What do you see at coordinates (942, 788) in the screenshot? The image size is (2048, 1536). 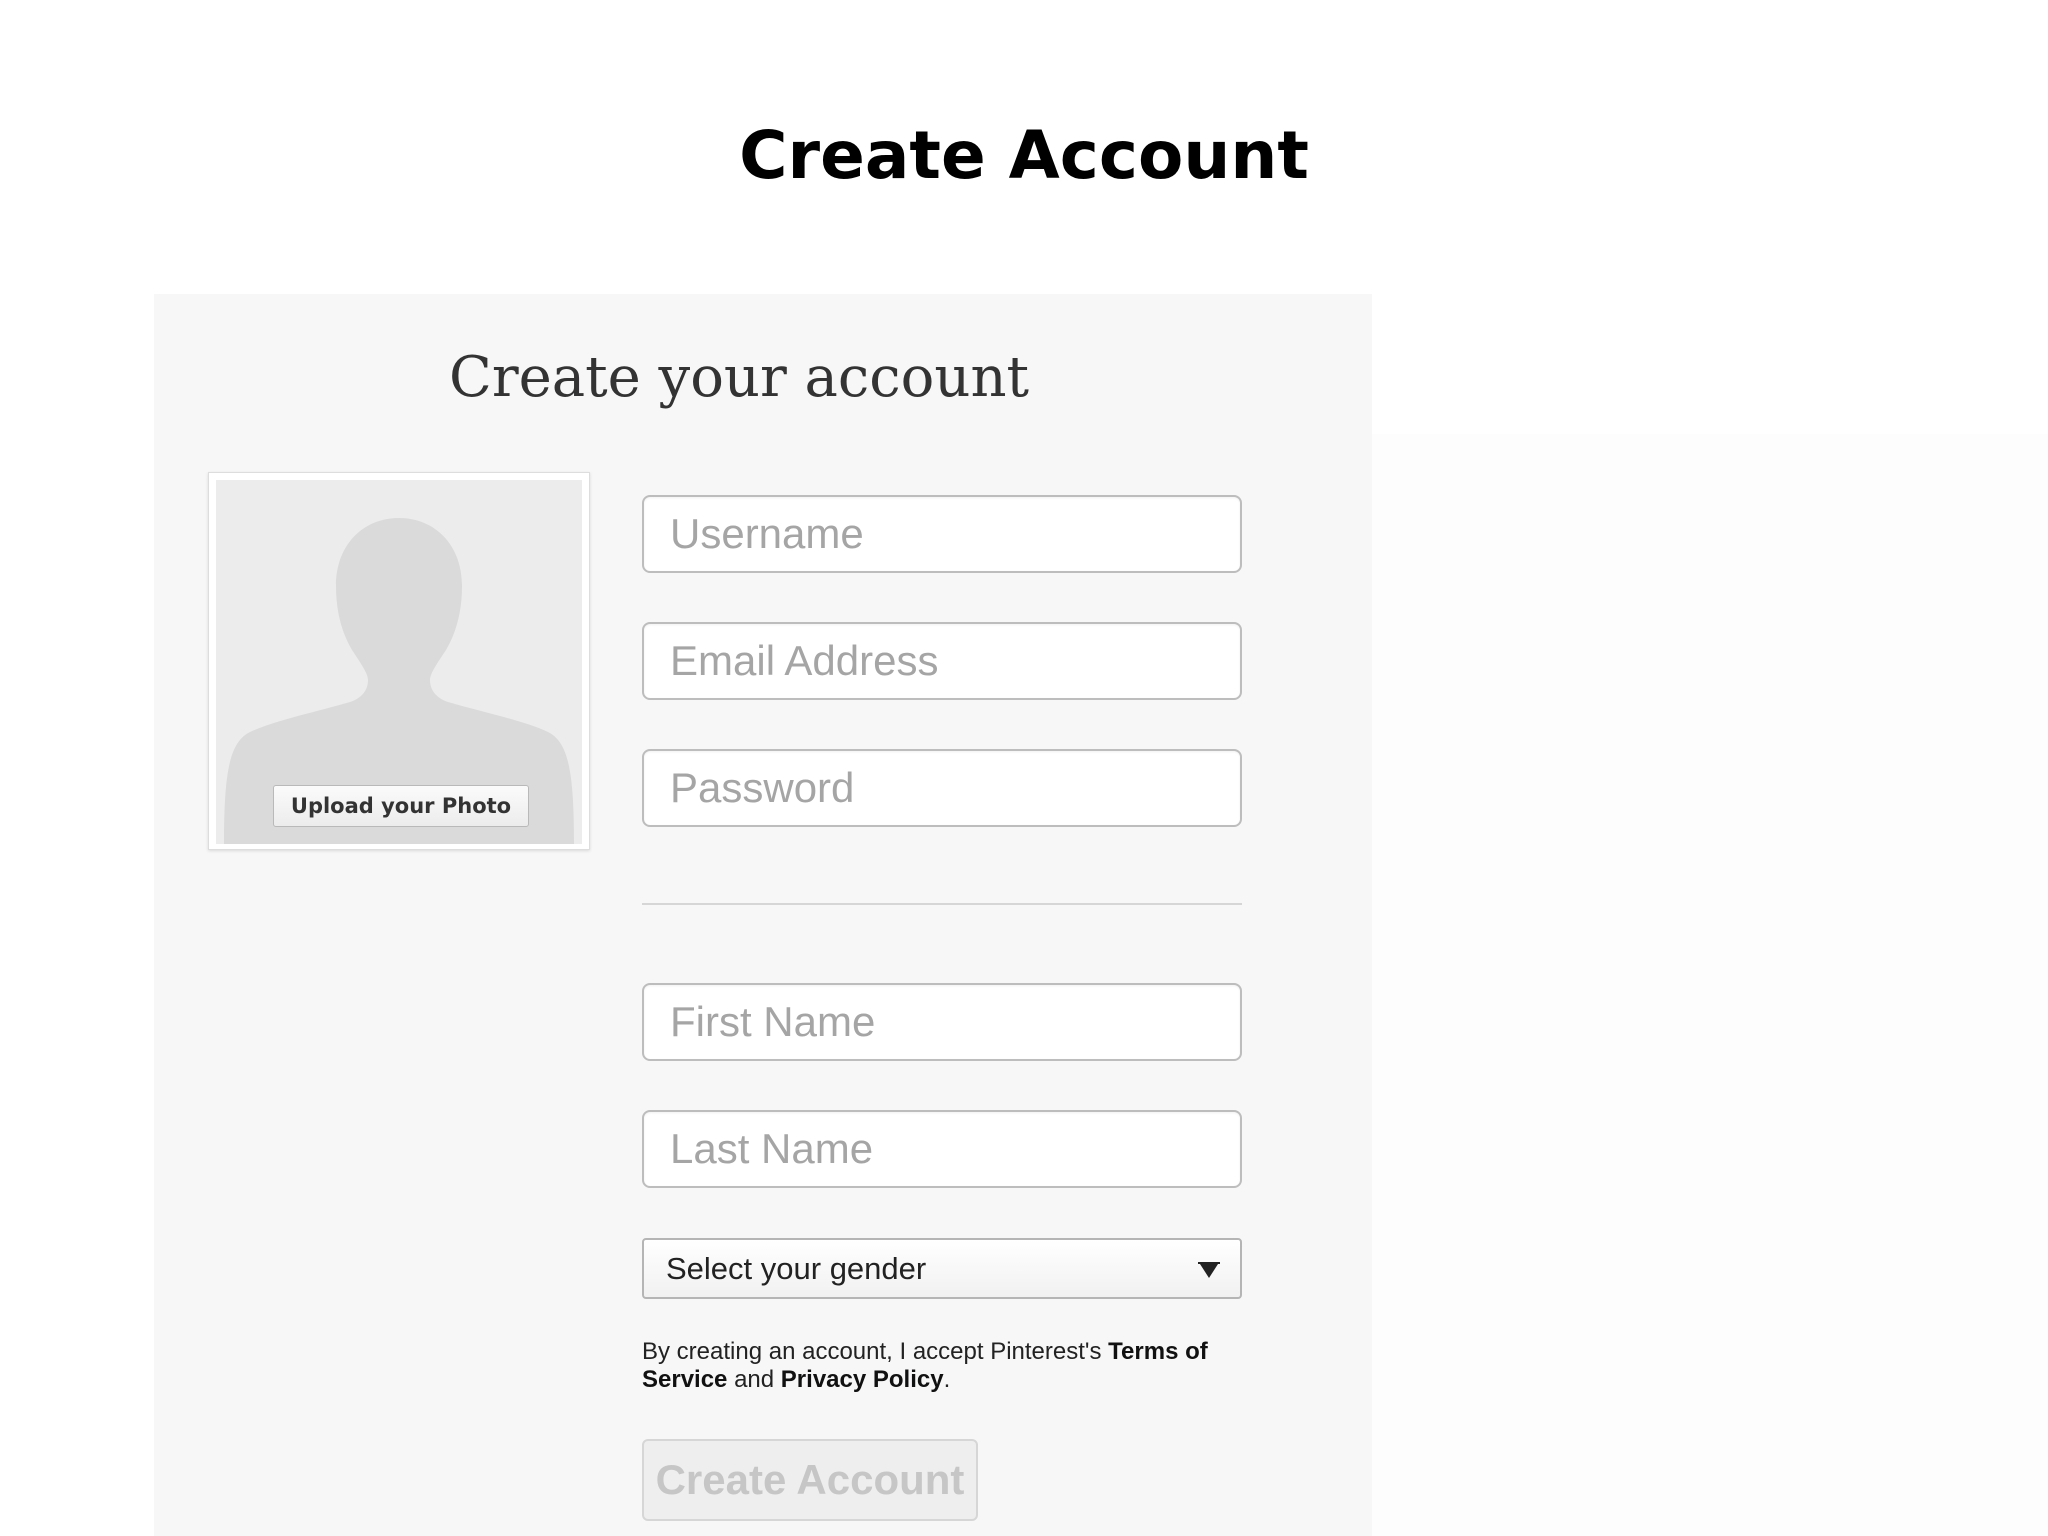 I see `password-input` at bounding box center [942, 788].